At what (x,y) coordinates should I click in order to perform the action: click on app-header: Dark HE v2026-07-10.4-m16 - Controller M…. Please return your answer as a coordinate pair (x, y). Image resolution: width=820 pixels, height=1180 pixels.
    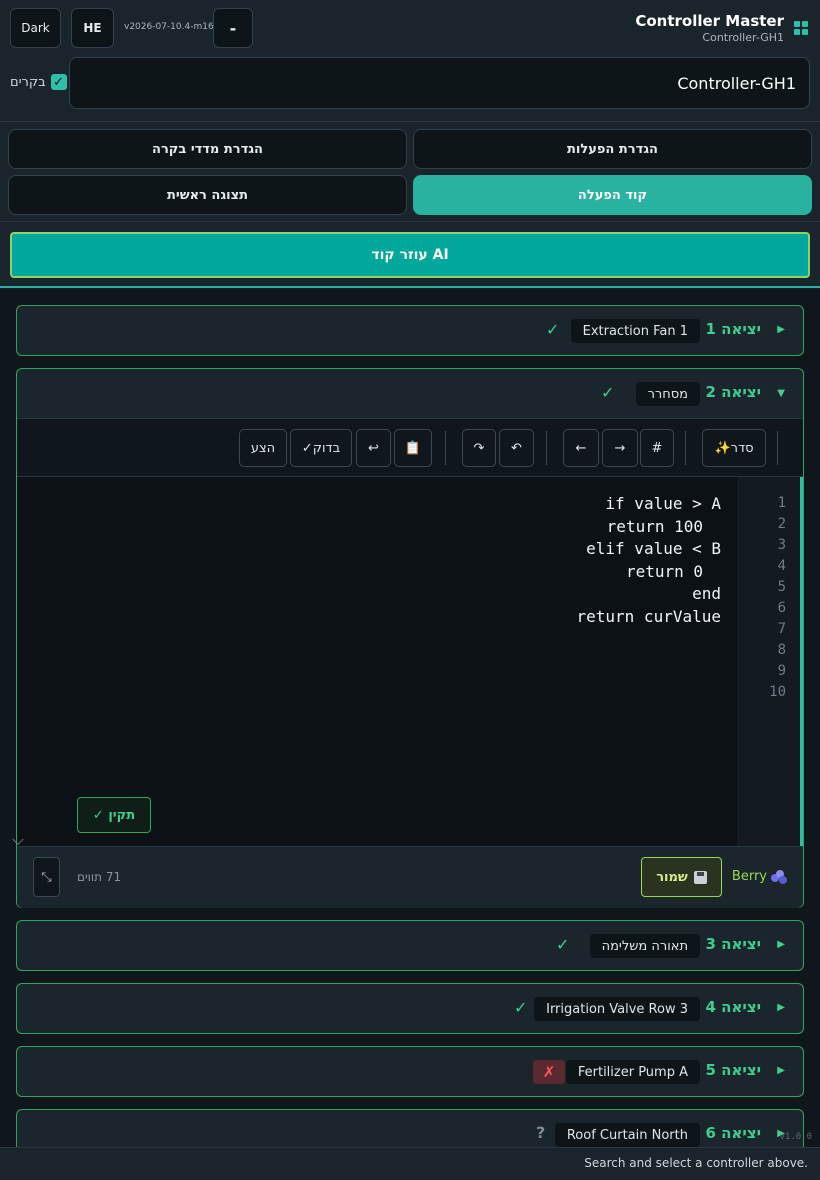
    Looking at the image, I should click on (410, 61).